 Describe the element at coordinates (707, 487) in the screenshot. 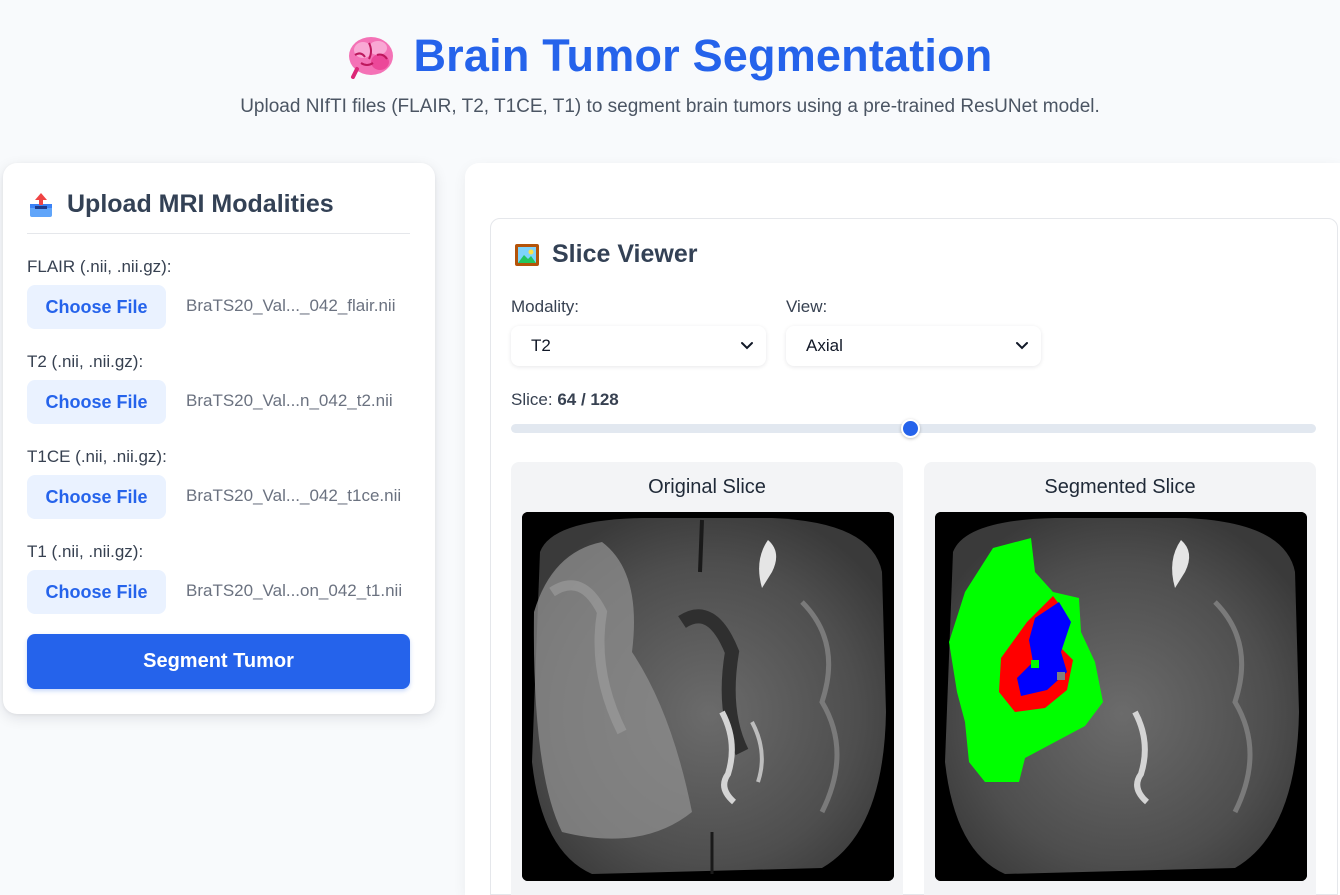

I see `original-slice-title: Original Slice` at that location.